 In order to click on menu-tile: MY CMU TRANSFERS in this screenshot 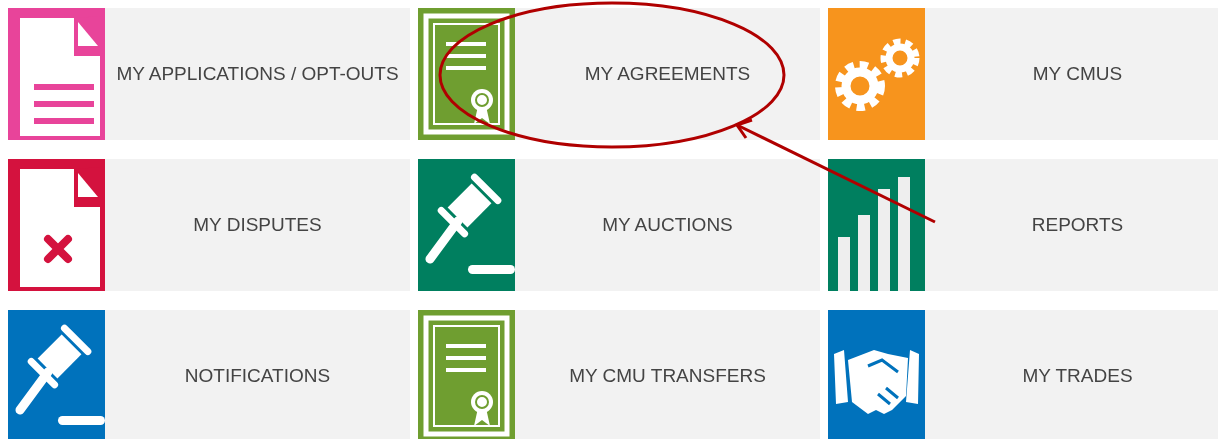, I will do `click(619, 374)`.